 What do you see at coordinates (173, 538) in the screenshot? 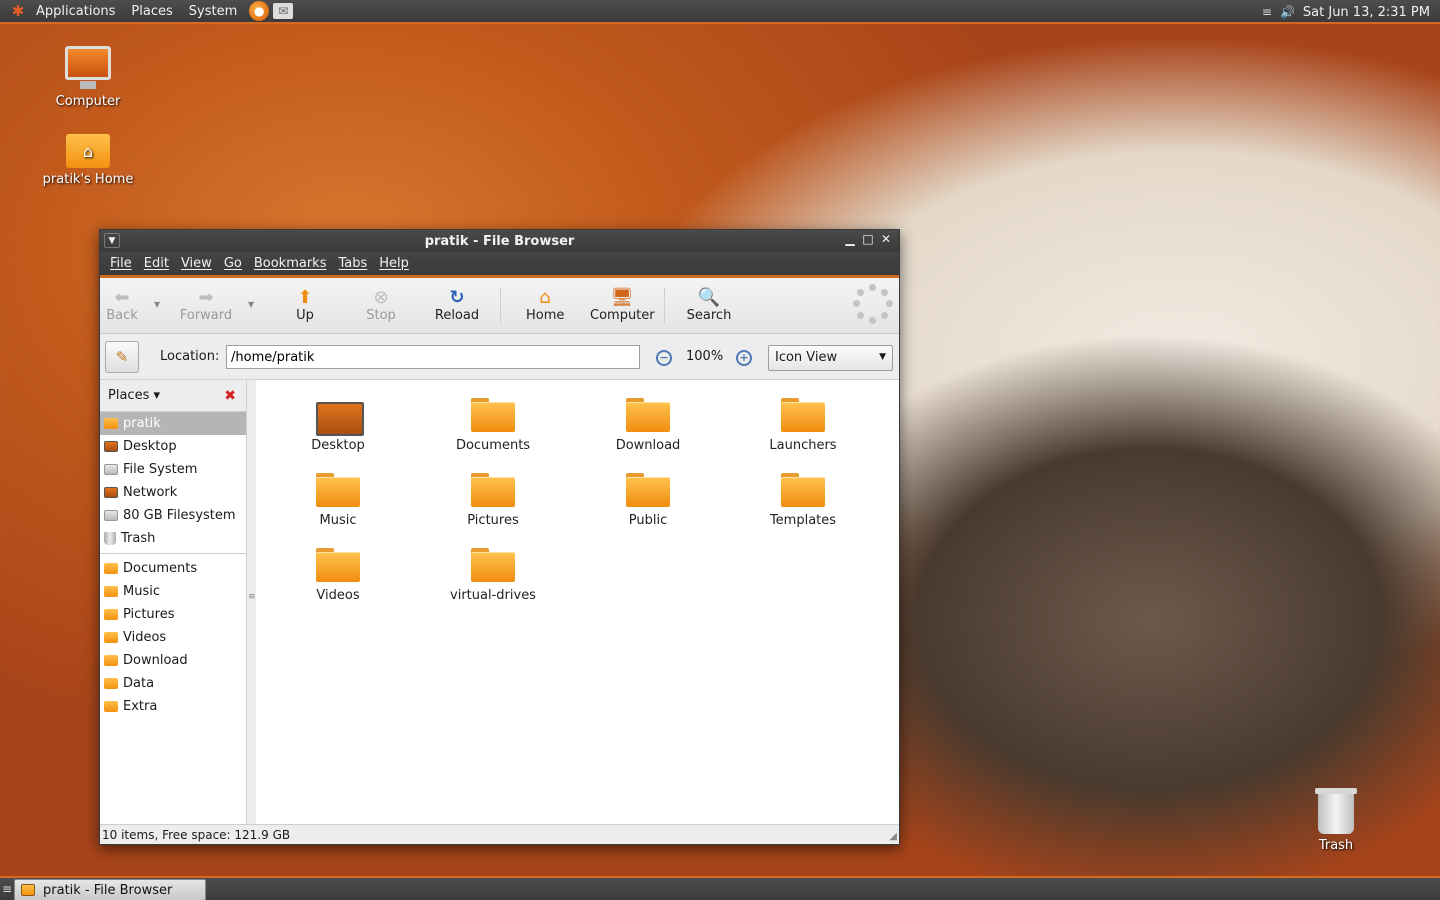
I see `sidebar-item-trash: Trash` at bounding box center [173, 538].